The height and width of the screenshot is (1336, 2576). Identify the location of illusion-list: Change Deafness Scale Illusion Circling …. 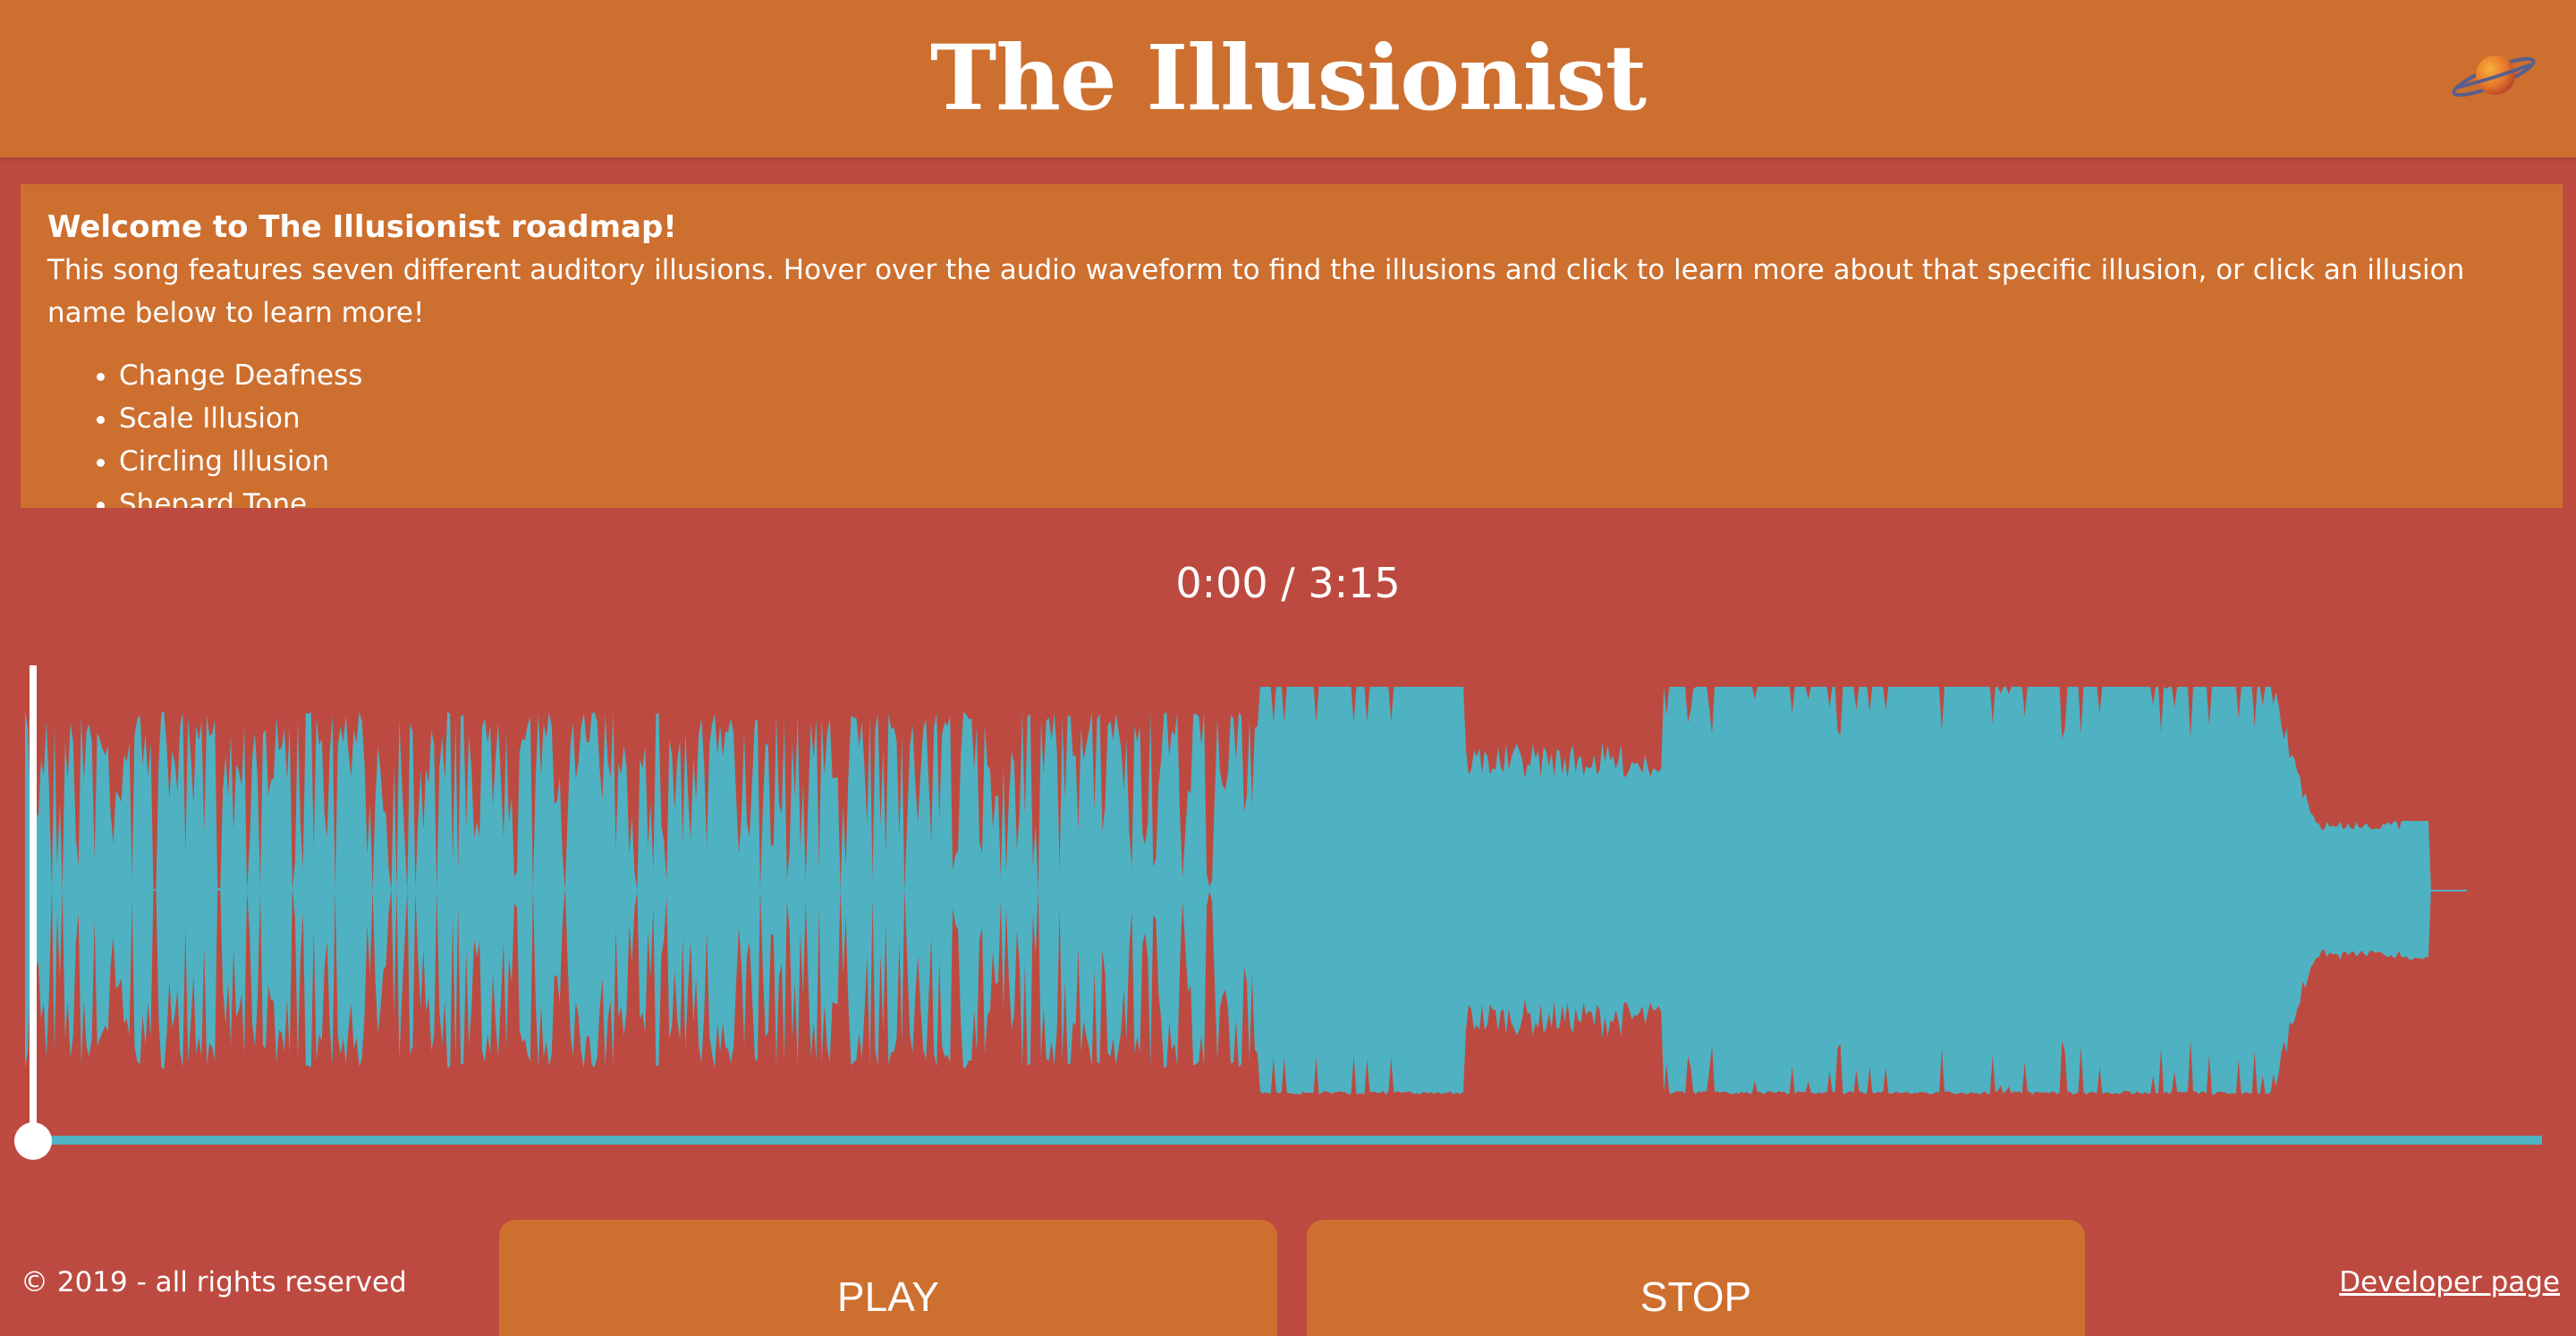
(1291, 431).